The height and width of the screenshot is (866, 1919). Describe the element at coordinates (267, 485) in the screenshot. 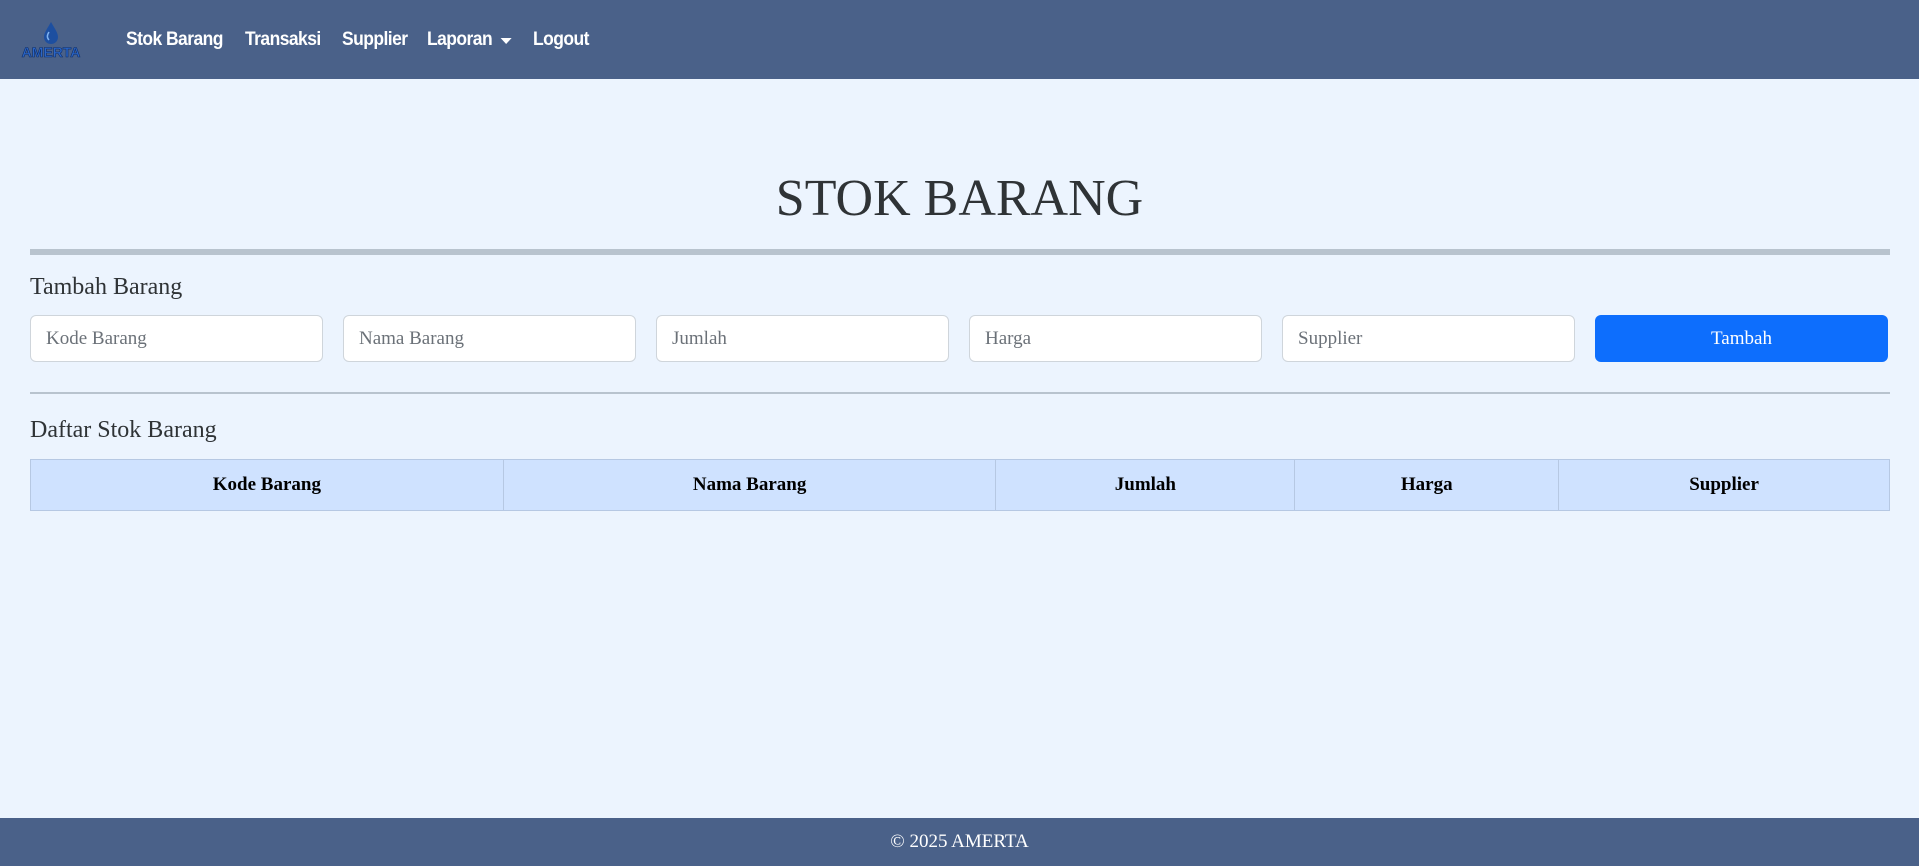

I see `column-header-kode-barang: Kode Barang` at that location.